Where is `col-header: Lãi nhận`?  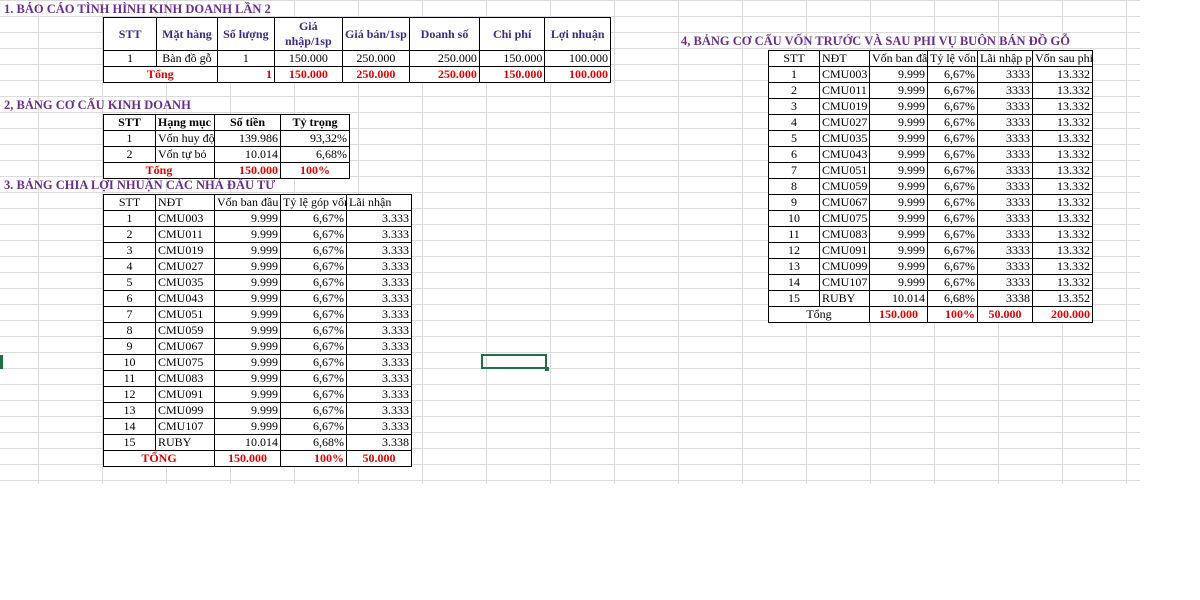 col-header: Lãi nhận is located at coordinates (379, 202).